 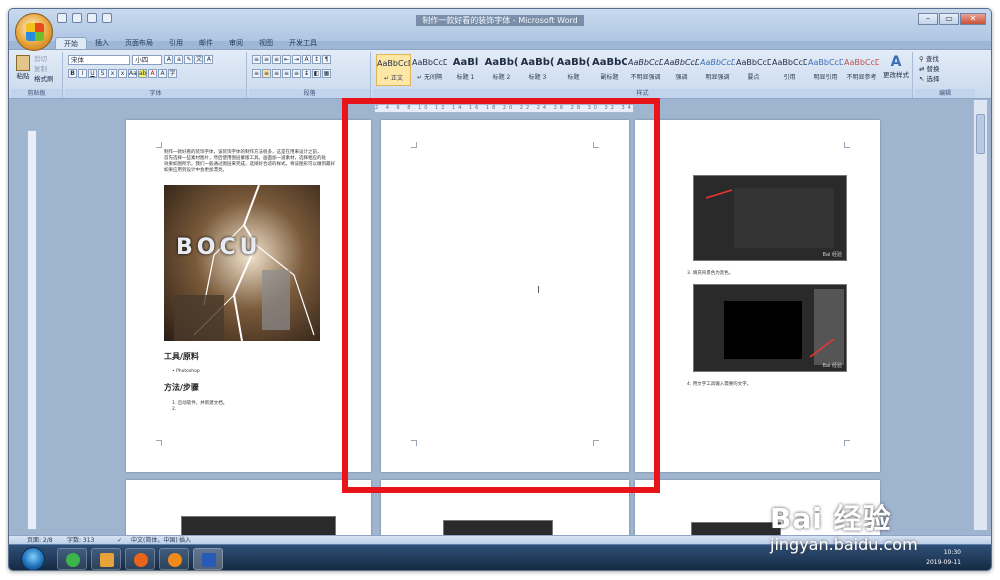 I want to click on copy-button: 复制, so click(x=44, y=69).